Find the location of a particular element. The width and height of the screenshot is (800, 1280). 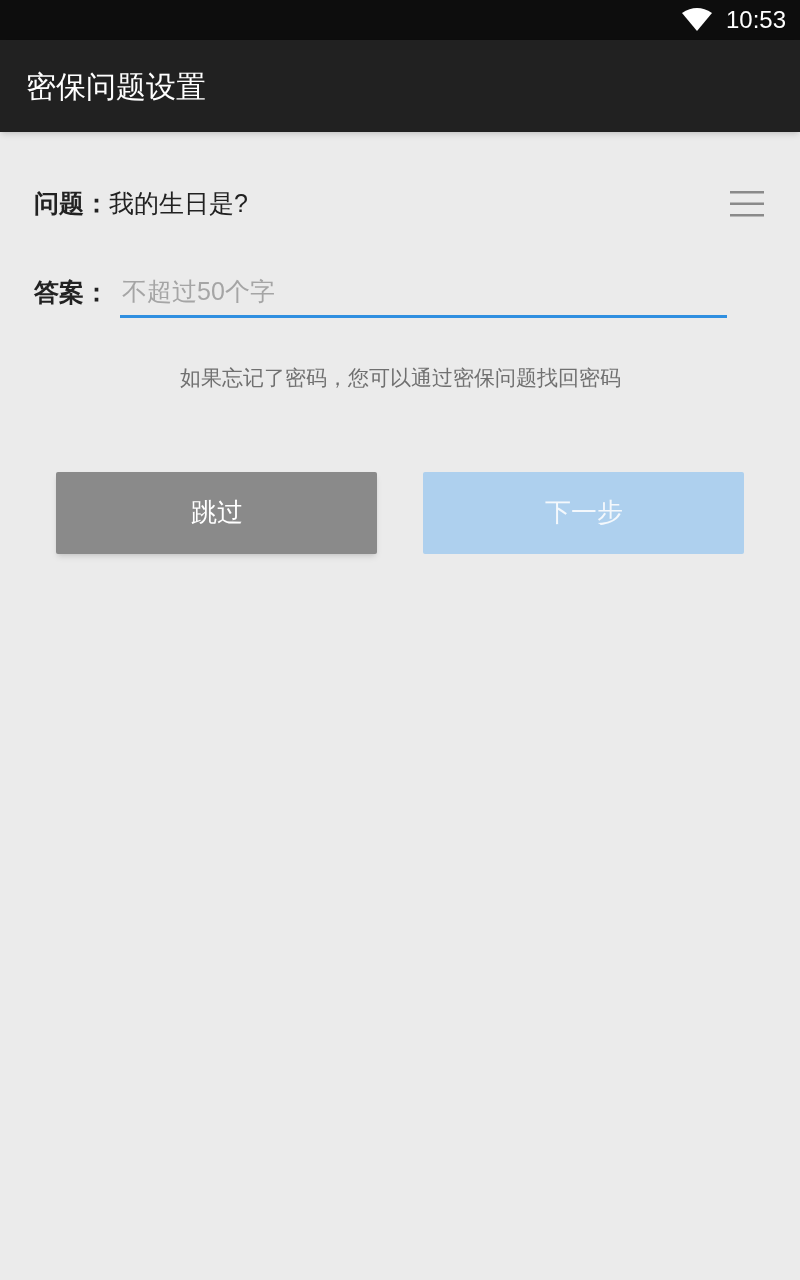

hint-text: 如果忘记了密码，您可以通过密保问题找回密码 is located at coordinates (400, 378).